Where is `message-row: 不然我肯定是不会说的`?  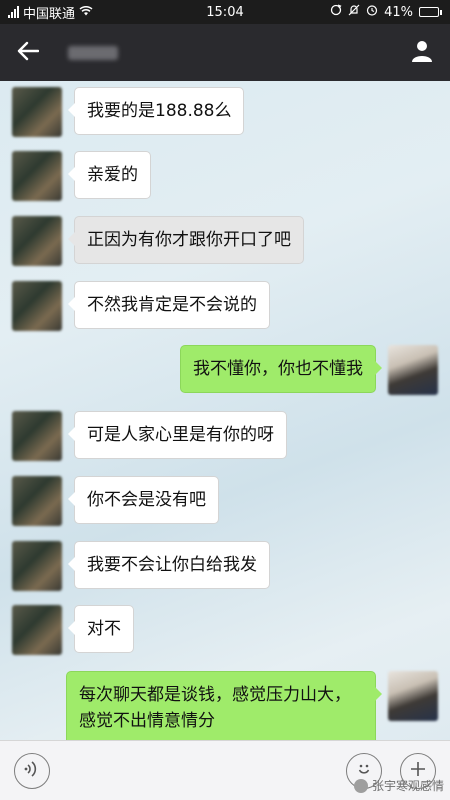
message-row: 不然我肯定是不会说的 is located at coordinates (141, 306).